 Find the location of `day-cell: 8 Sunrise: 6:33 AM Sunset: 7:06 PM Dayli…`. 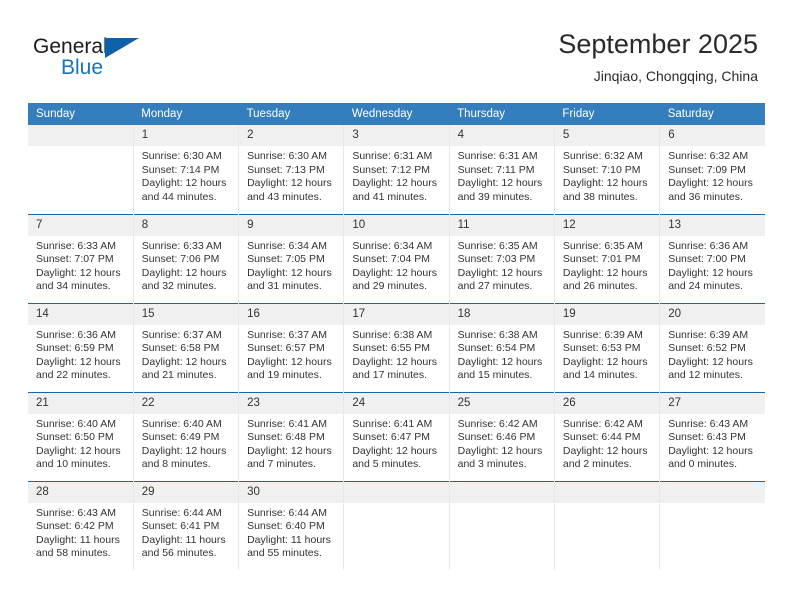

day-cell: 8 Sunrise: 6:33 AM Sunset: 7:06 PM Dayli… is located at coordinates (186, 258).